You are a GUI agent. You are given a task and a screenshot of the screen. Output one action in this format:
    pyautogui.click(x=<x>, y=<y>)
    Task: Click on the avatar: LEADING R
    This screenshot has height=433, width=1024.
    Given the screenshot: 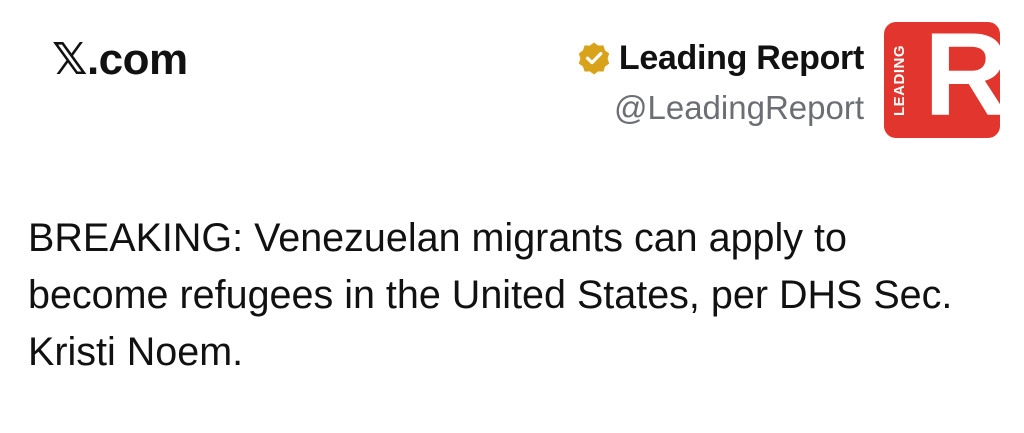 What is the action you would take?
    pyautogui.click(x=942, y=80)
    